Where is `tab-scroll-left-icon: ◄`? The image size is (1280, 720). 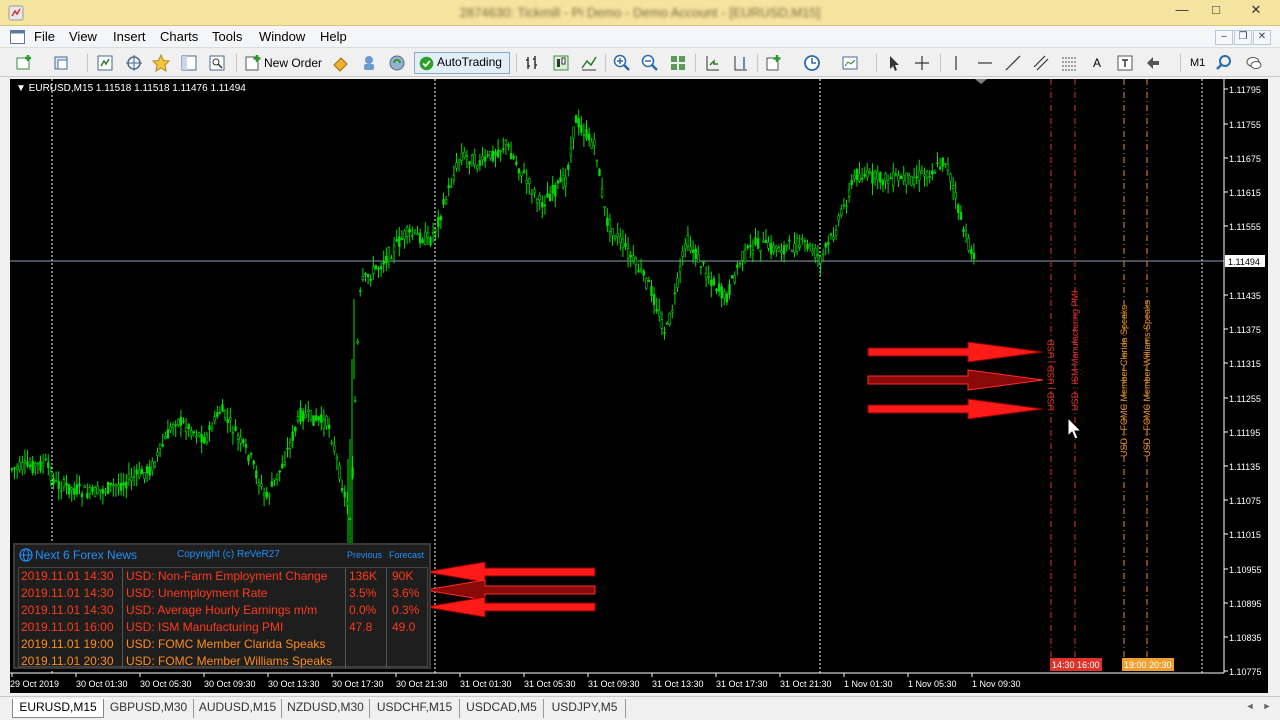 tab-scroll-left-icon: ◄ is located at coordinates (1250, 708).